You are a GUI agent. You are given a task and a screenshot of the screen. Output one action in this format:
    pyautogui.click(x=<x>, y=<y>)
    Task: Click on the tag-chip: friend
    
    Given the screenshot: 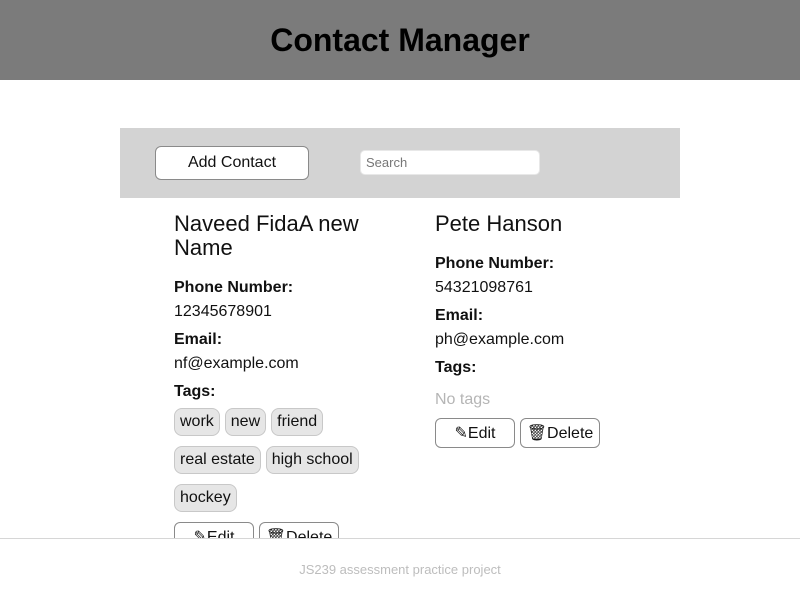 What is the action you would take?
    pyautogui.click(x=297, y=422)
    